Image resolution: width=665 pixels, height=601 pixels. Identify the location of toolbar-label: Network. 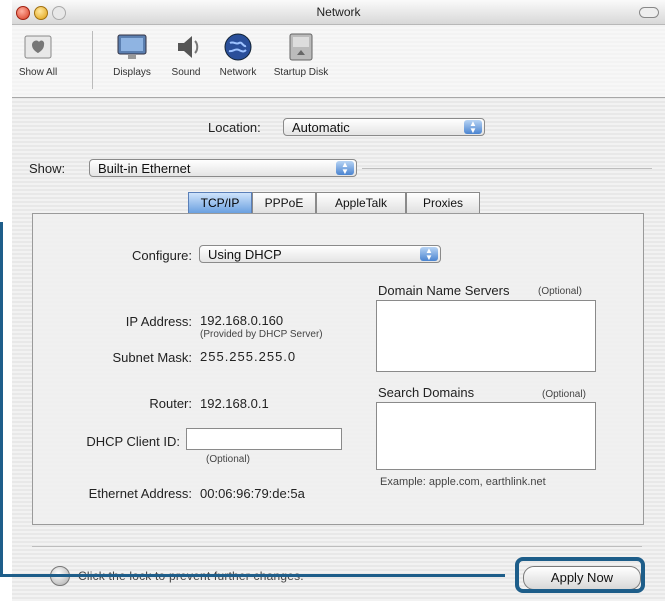
(238, 72).